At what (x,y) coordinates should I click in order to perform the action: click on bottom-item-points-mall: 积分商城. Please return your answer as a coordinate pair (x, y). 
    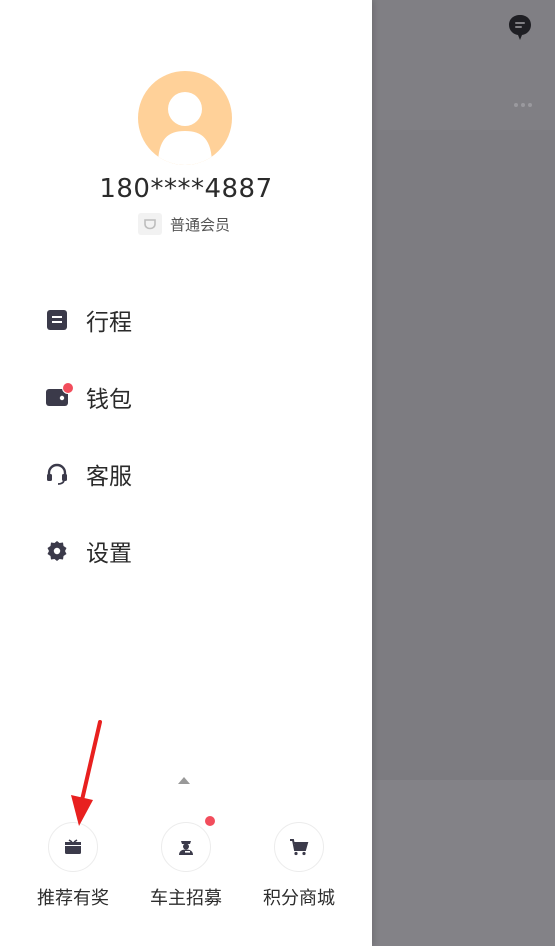
    Looking at the image, I should click on (299, 872).